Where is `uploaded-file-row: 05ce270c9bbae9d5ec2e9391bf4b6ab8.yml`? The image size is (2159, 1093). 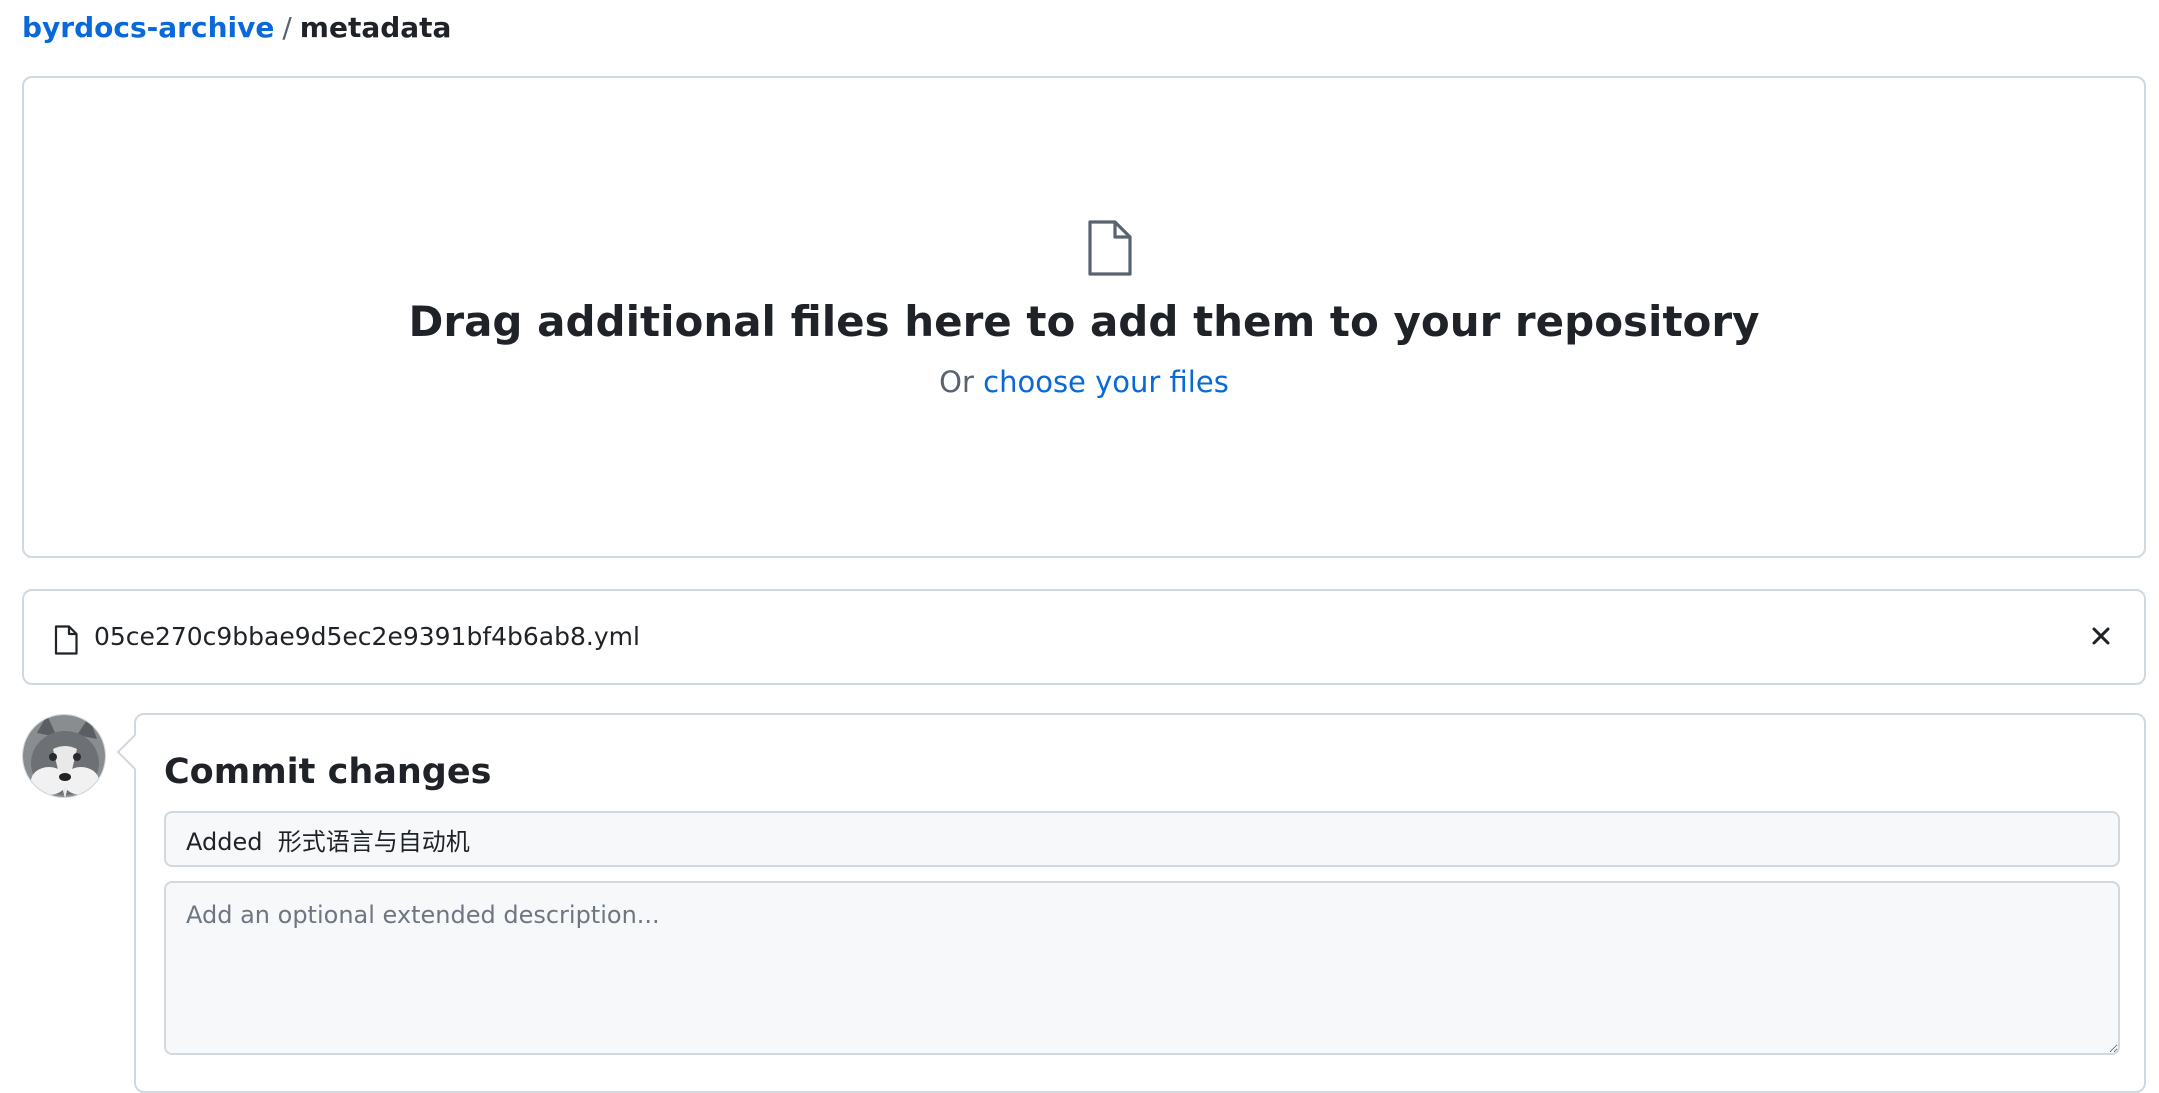
uploaded-file-row: 05ce270c9bbae9d5ec2e9391bf4b6ab8.yml is located at coordinates (1084, 637).